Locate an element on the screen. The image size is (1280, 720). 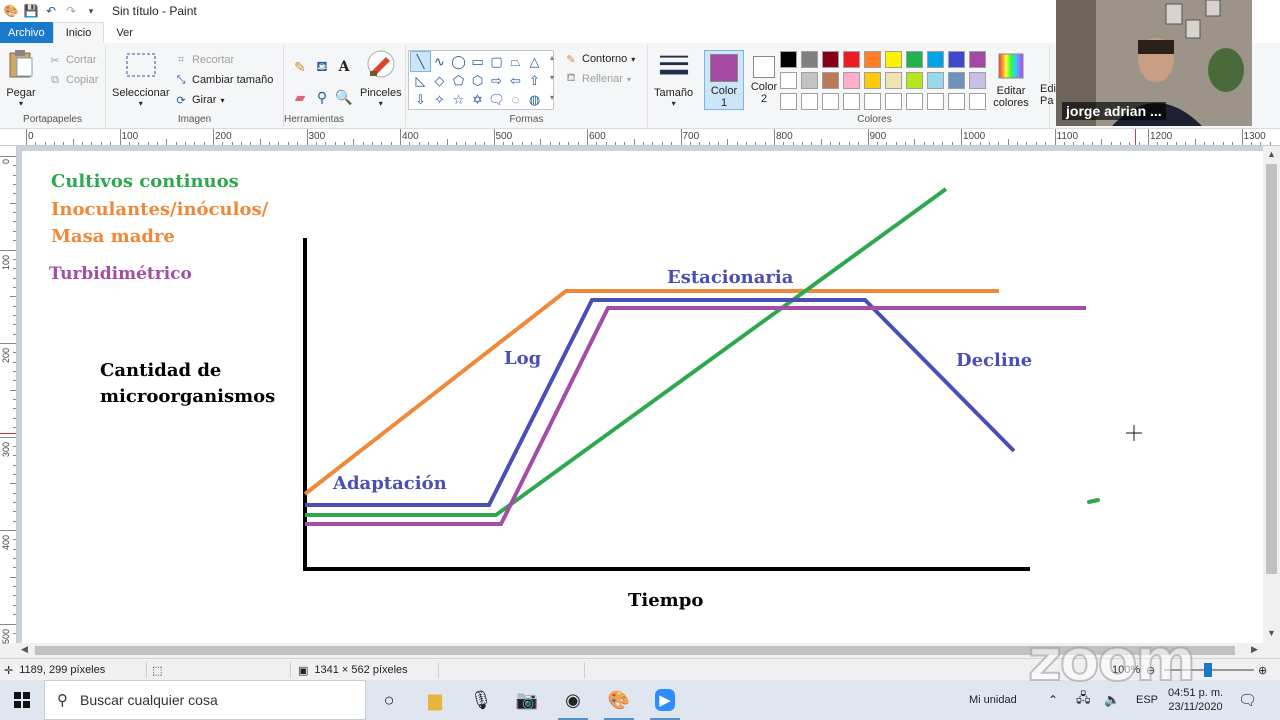
color1-button: Color 1 is located at coordinates (724, 80).